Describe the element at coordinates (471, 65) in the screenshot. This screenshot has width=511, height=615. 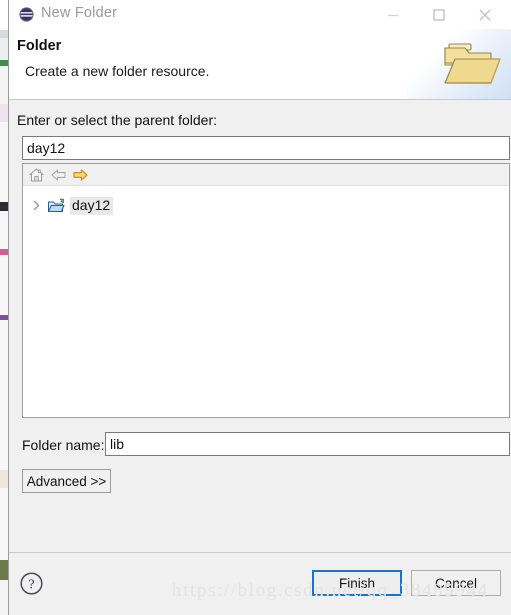
I see `open-folder-icon` at that location.